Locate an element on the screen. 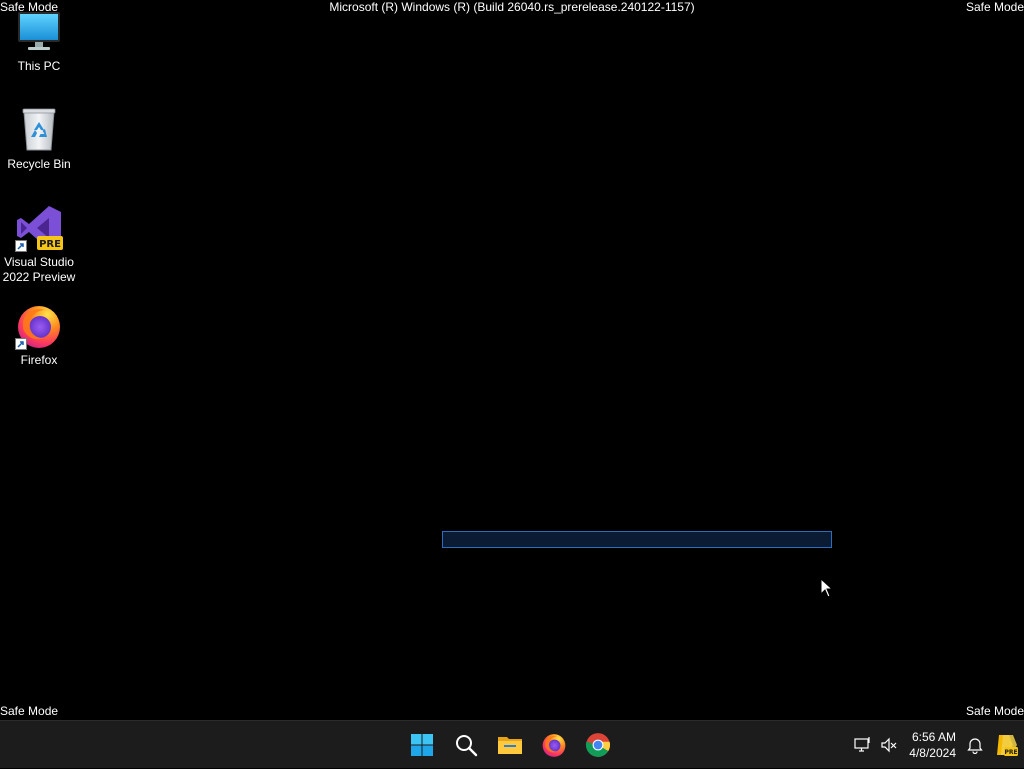 The image size is (1024, 769). file-explorer-button is located at coordinates (510, 745).